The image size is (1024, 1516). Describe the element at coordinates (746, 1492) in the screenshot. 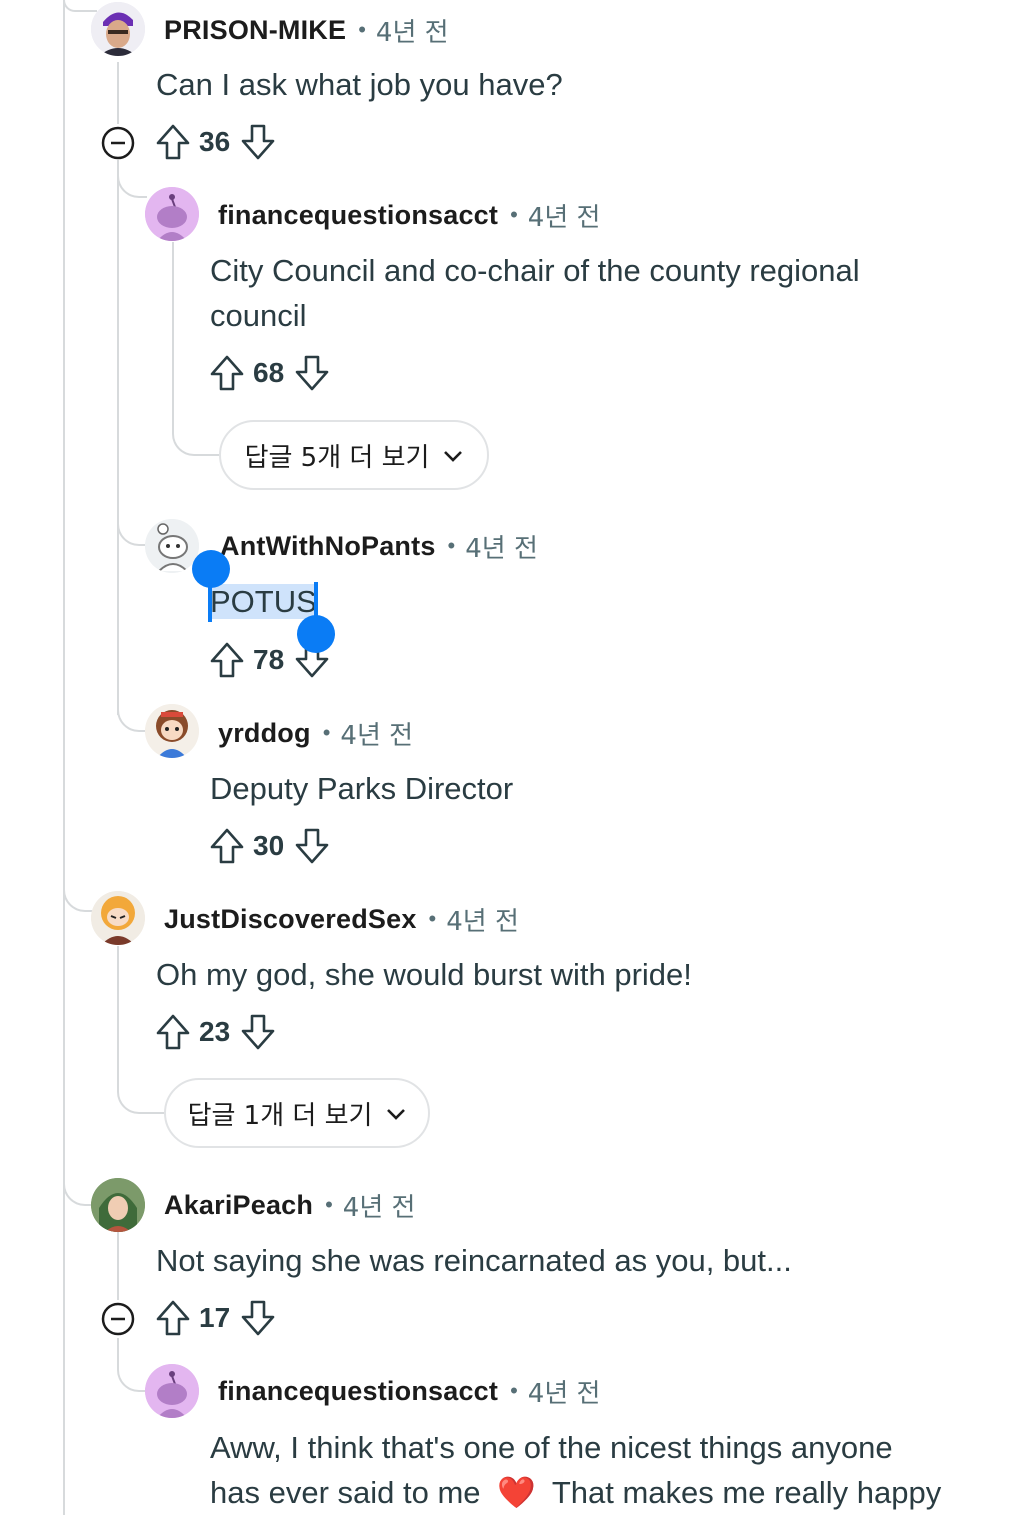

I see `comment-line-part: That makes me really happy` at that location.